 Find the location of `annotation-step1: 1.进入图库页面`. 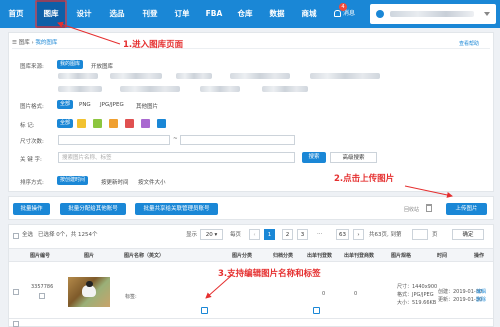

annotation-step1: 1.进入图库页面 is located at coordinates (153, 45).